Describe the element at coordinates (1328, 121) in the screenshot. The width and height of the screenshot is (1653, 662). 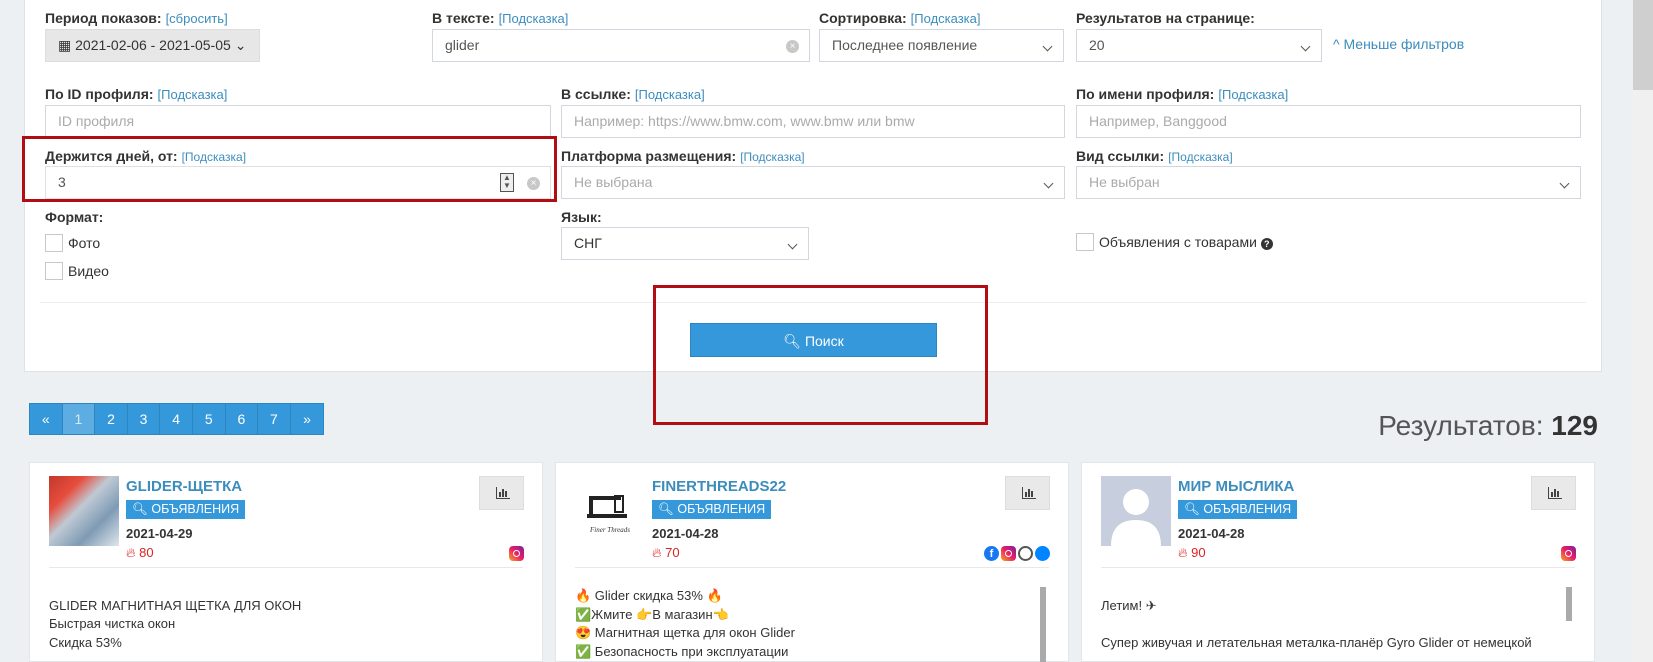
I see `profile-name-input: Например, Banggood` at that location.